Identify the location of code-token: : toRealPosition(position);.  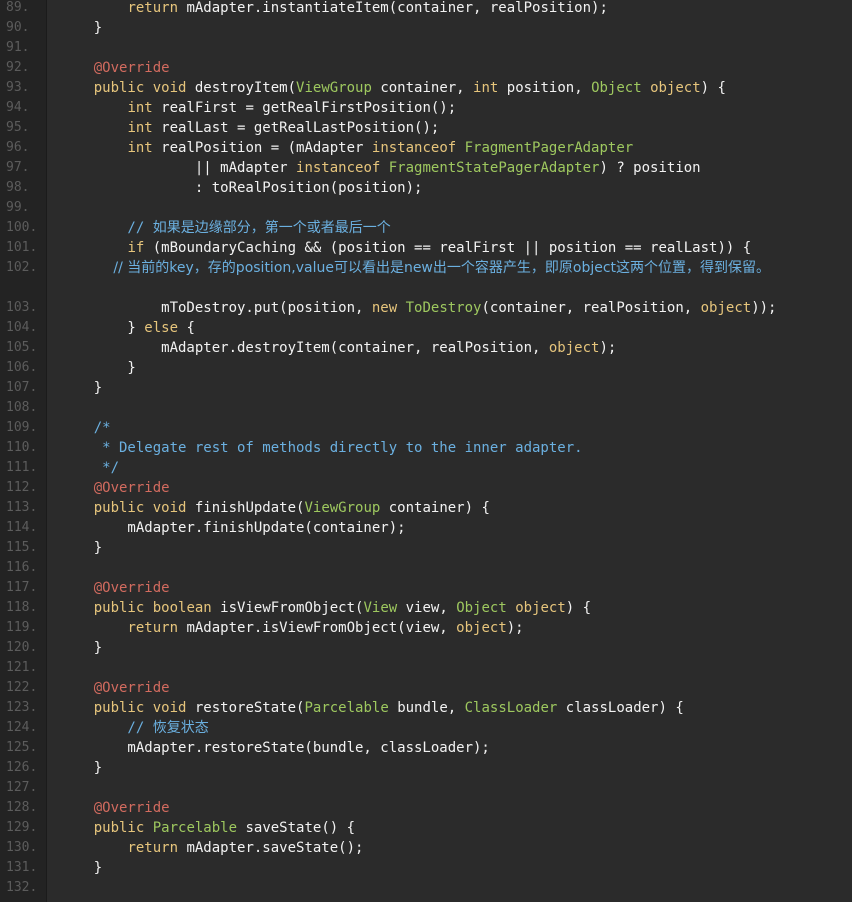
(241, 188).